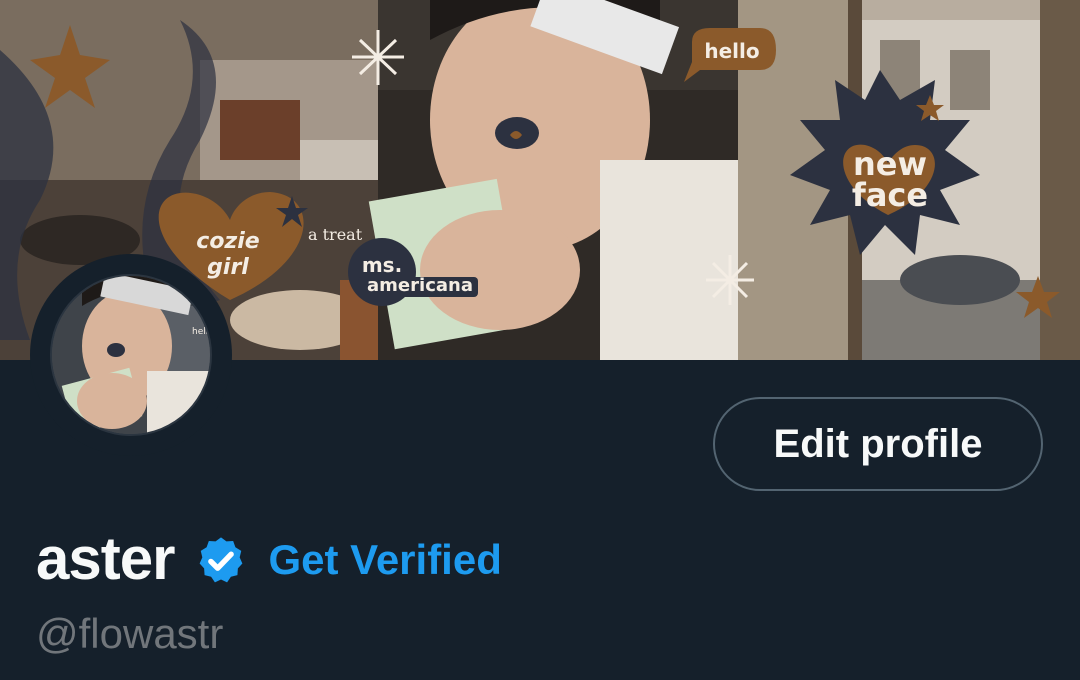  Describe the element at coordinates (228, 267) in the screenshot. I see `girl-sticker-text: girl` at that location.